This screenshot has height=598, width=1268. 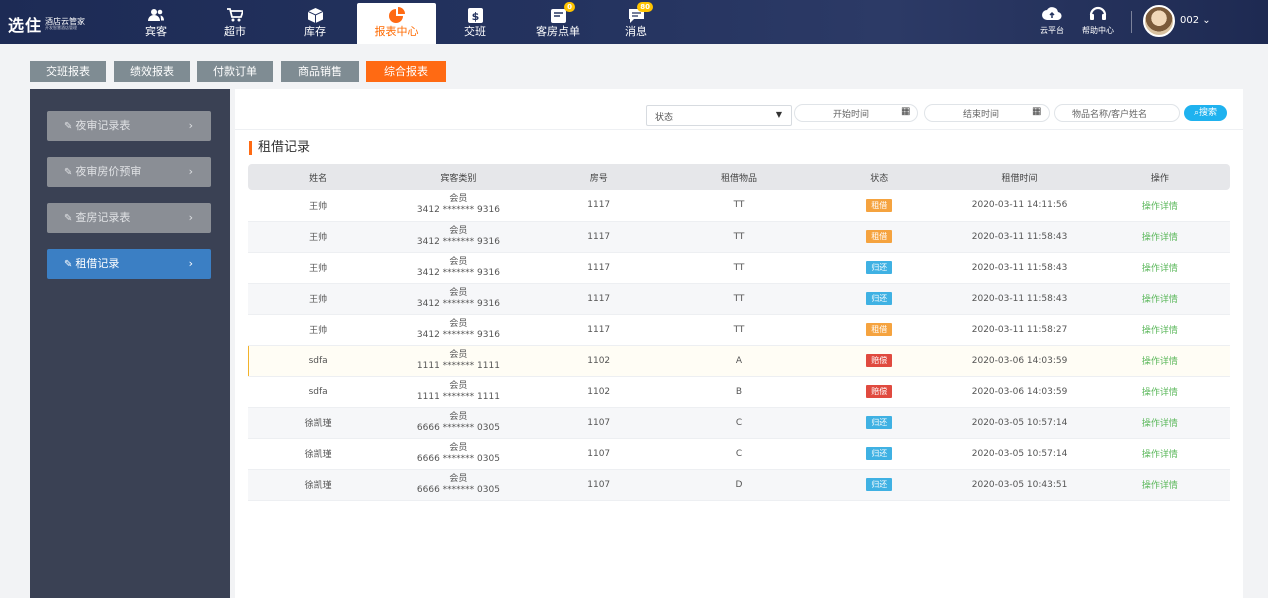 I want to click on cell-item: D, so click(x=739, y=485).